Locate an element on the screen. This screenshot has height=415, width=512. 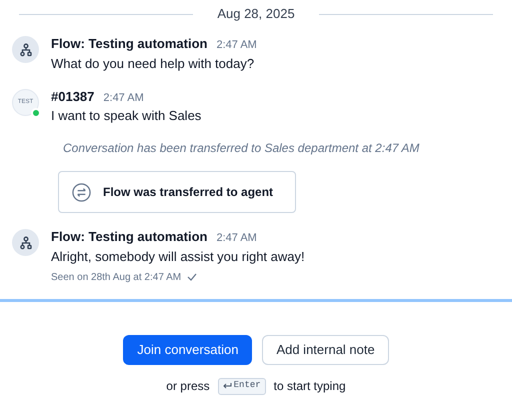
enter-key: Enter is located at coordinates (242, 386).